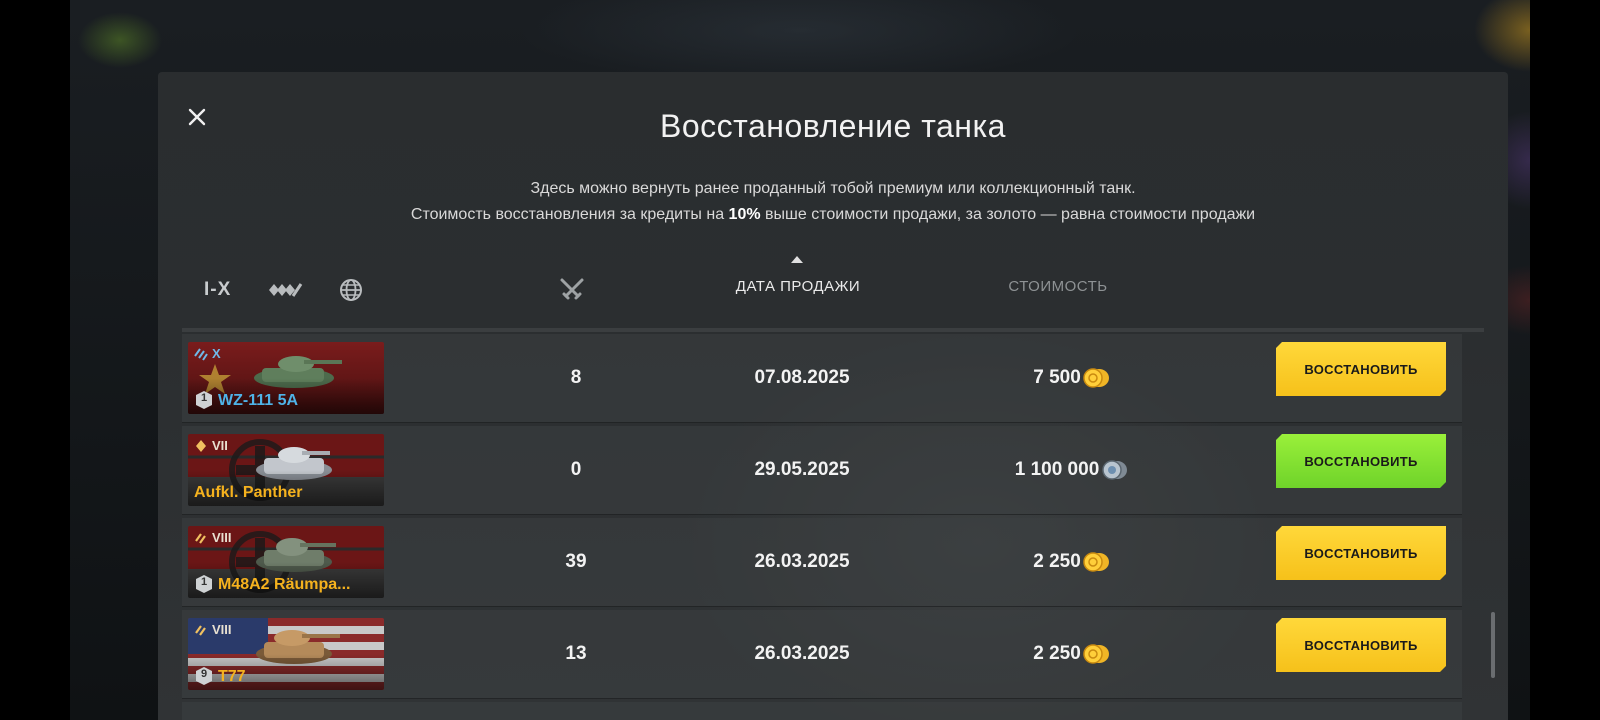  What do you see at coordinates (1115, 470) in the screenshot?
I see `credits-coin-icon` at bounding box center [1115, 470].